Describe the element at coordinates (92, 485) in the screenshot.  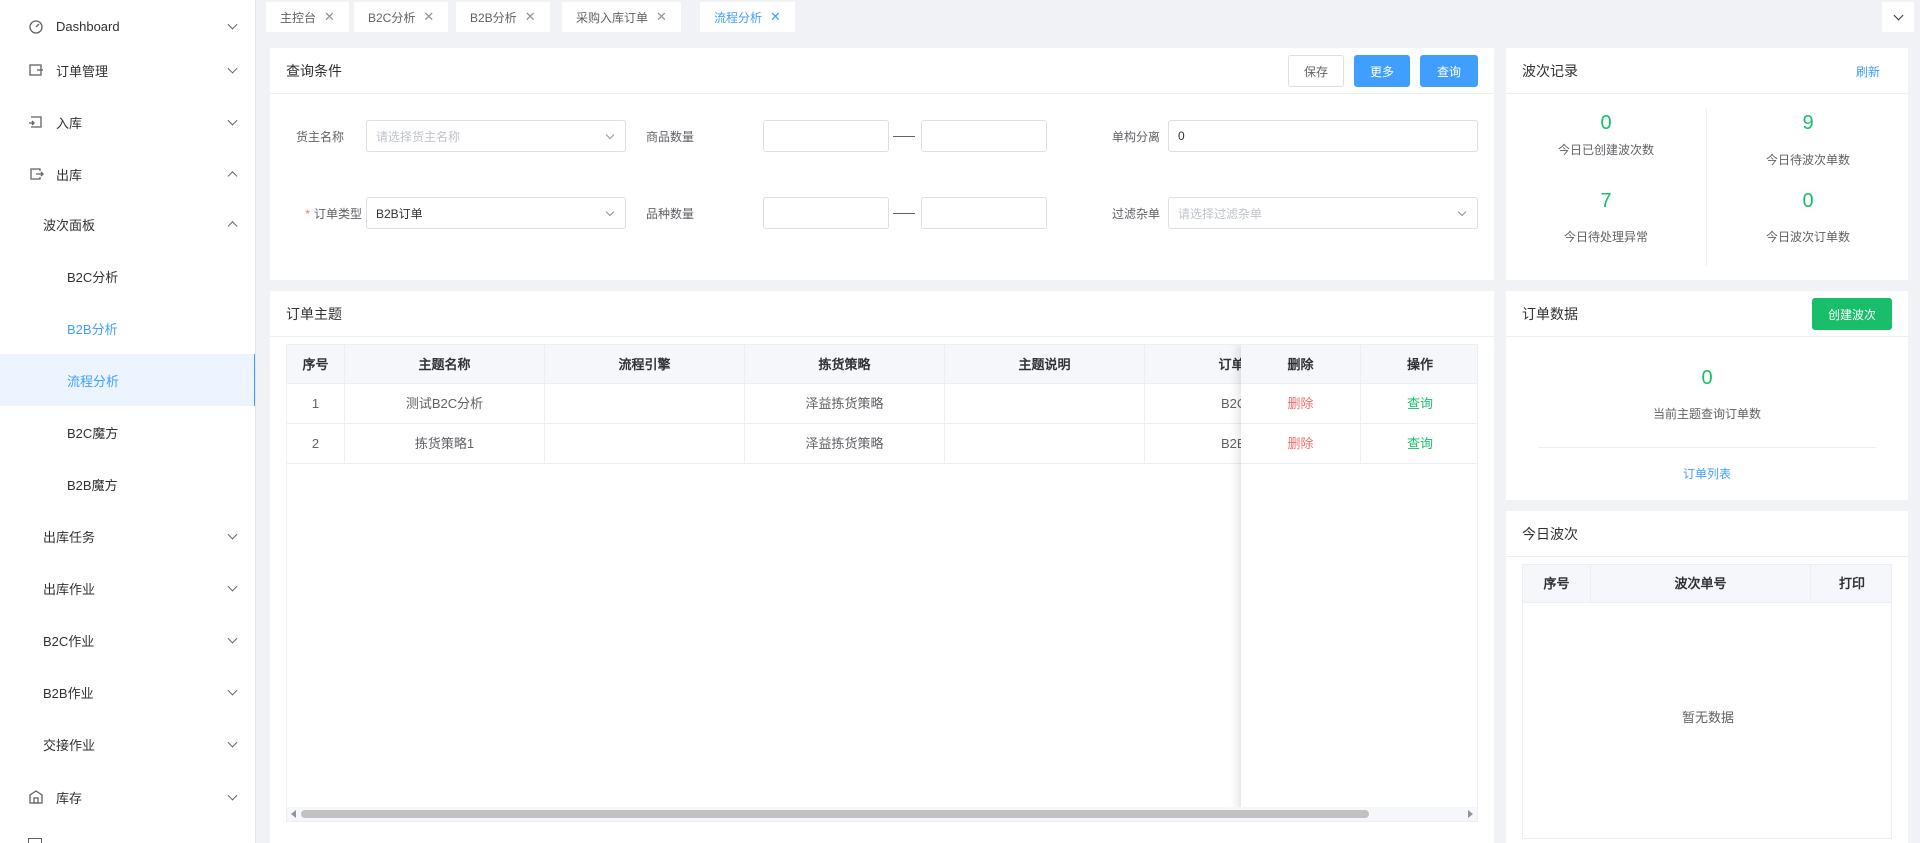
I see `sidebar-item-label: B2B魔方` at that location.